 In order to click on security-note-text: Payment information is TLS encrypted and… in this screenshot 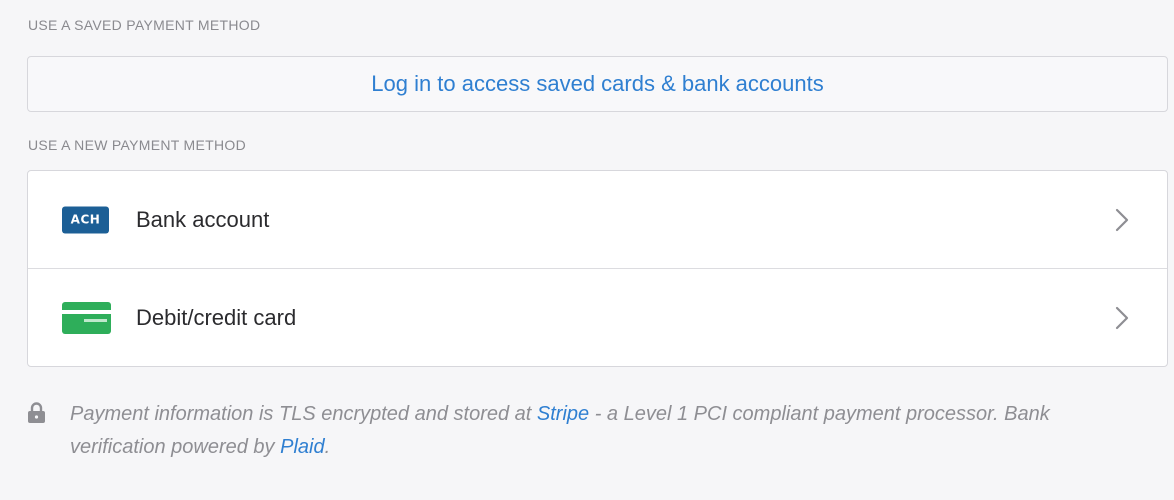, I will do `click(610, 431)`.